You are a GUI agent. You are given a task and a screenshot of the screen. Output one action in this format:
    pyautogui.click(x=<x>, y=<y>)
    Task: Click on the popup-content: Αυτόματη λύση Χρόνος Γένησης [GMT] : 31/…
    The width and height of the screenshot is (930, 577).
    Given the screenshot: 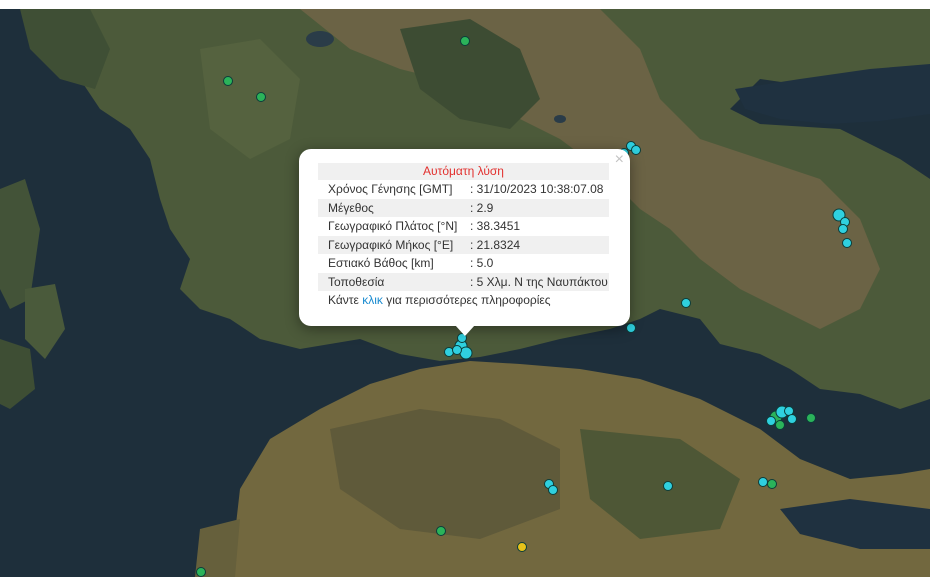 What is the action you would take?
    pyautogui.click(x=463, y=236)
    